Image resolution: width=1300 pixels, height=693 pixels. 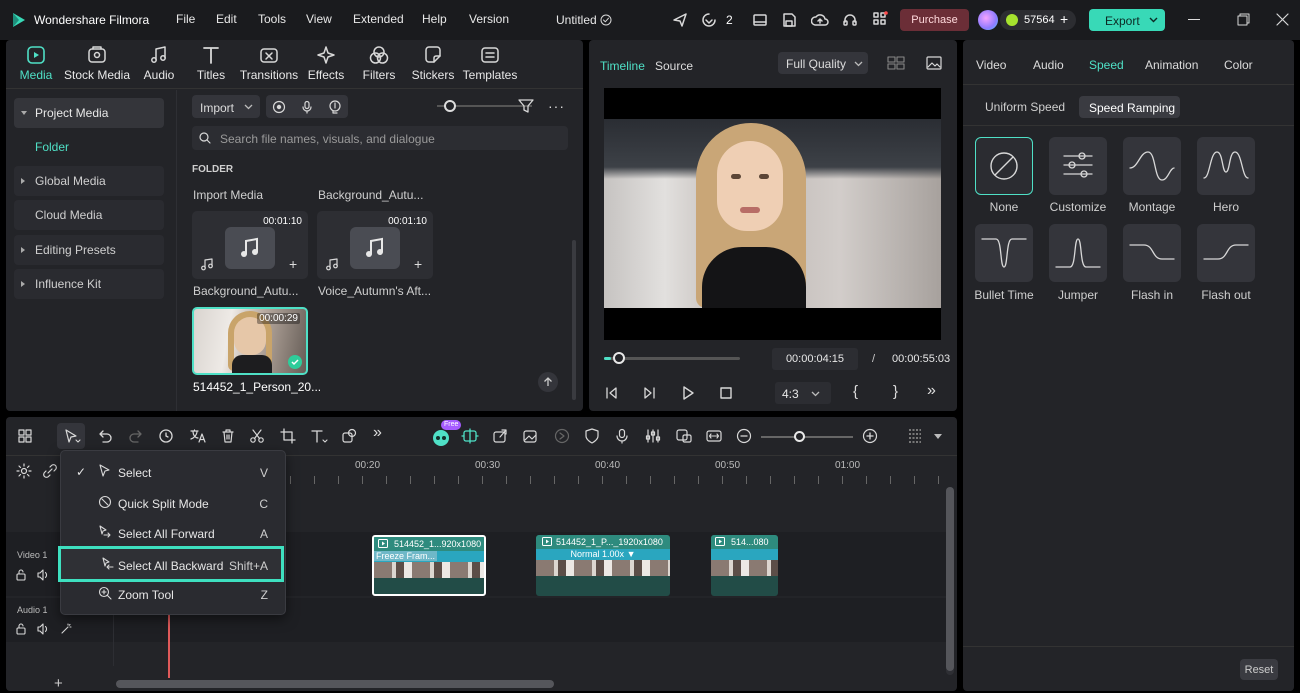 I want to click on auto-enhance-icon, so click(x=562, y=436).